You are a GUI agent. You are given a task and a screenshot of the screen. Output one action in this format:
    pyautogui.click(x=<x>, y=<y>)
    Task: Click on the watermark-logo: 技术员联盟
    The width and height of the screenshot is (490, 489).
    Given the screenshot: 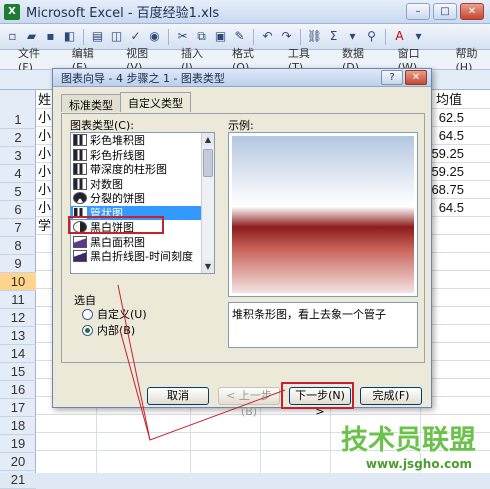 What is the action you would take?
    pyautogui.click(x=408, y=437)
    